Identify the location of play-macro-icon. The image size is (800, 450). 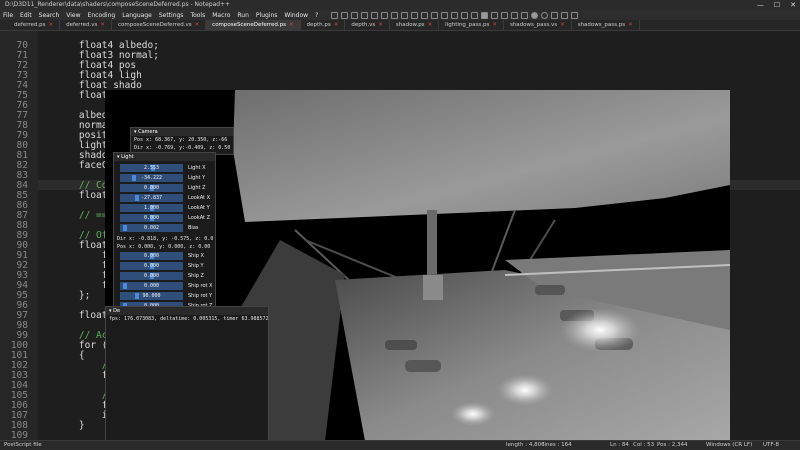
(555, 15).